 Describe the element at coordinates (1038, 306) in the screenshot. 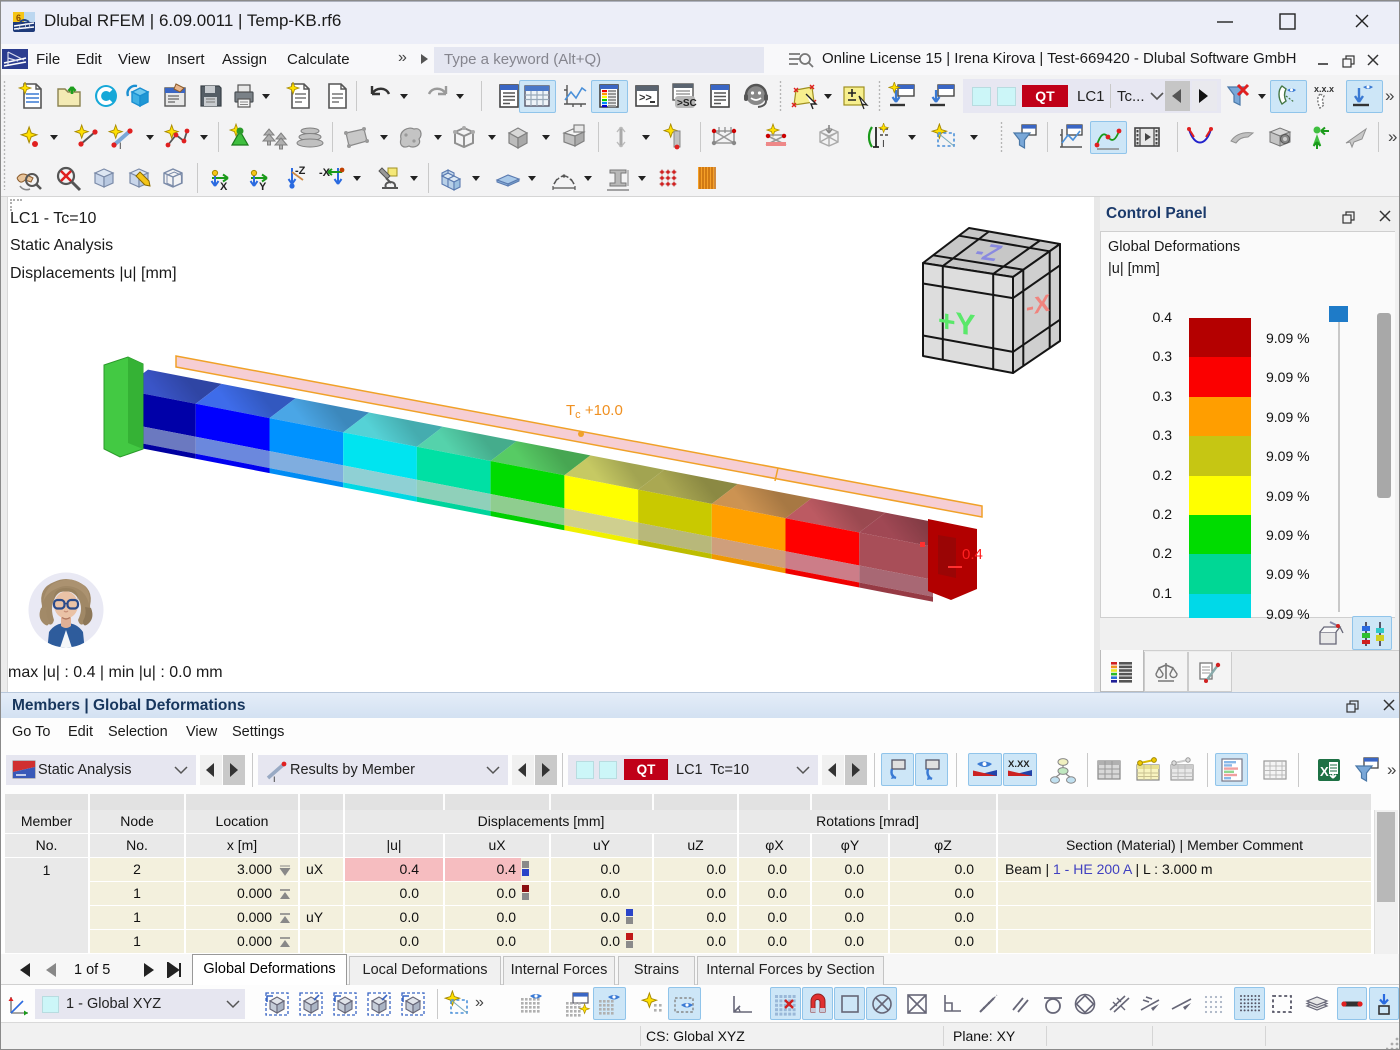

I see `svg-text: -X` at that location.